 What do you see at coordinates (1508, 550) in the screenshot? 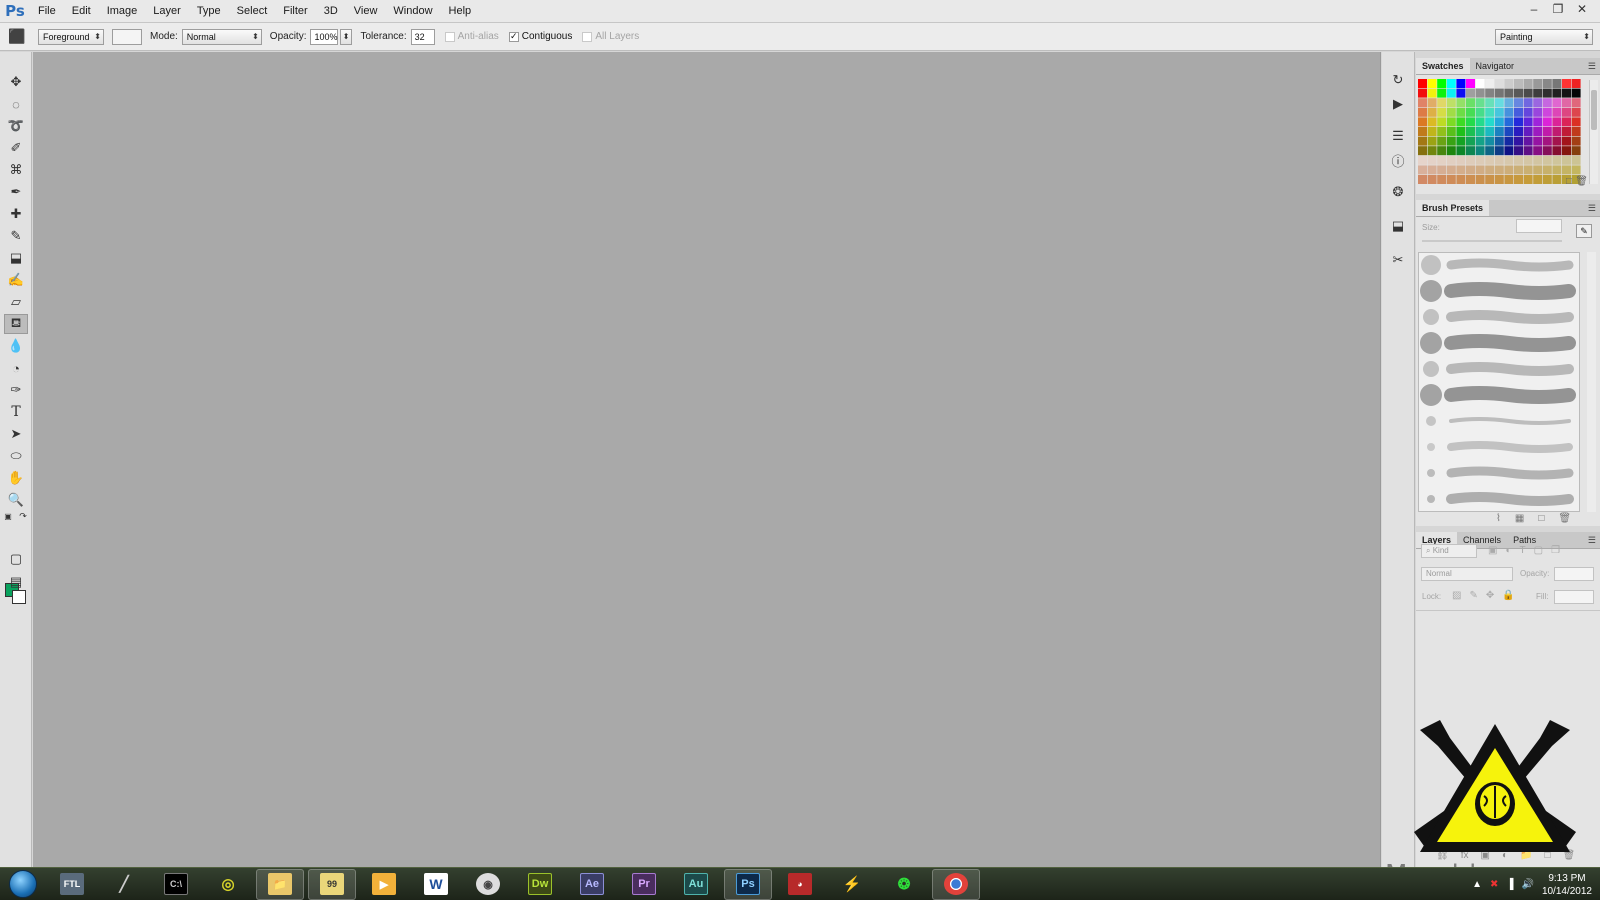
I see `filter-adjustment-icon: ◐` at bounding box center [1508, 550].